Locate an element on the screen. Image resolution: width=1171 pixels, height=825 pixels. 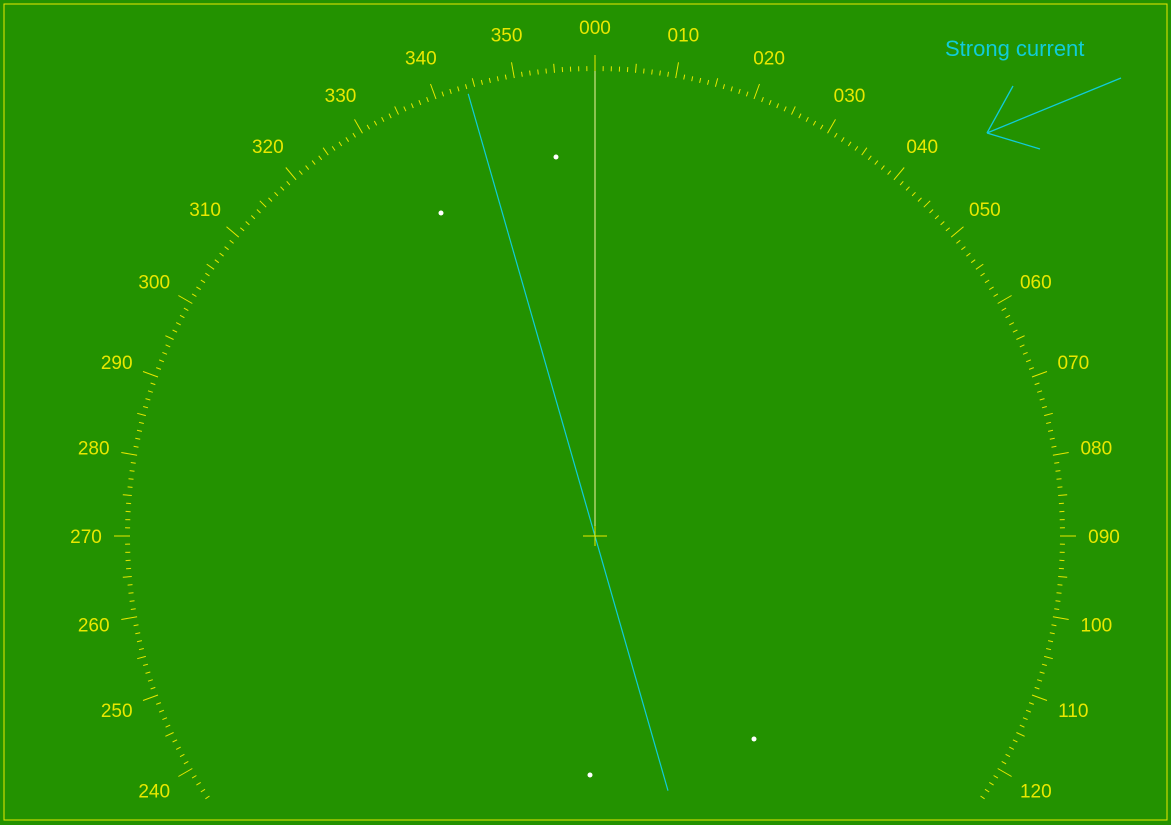
bearing-label-110: 110 is located at coordinates (1073, 711).